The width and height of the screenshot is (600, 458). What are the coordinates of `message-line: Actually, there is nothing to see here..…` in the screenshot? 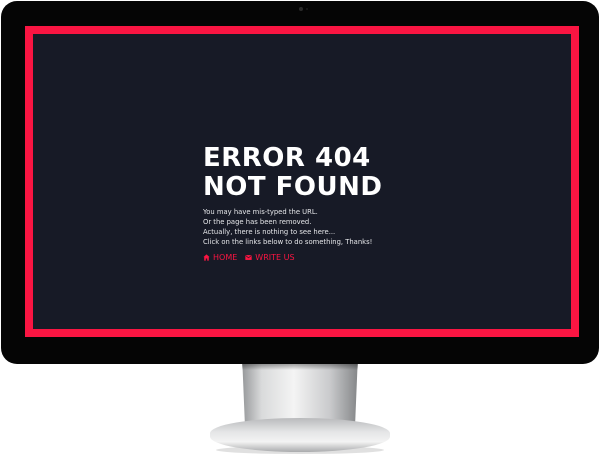 It's located at (269, 232).